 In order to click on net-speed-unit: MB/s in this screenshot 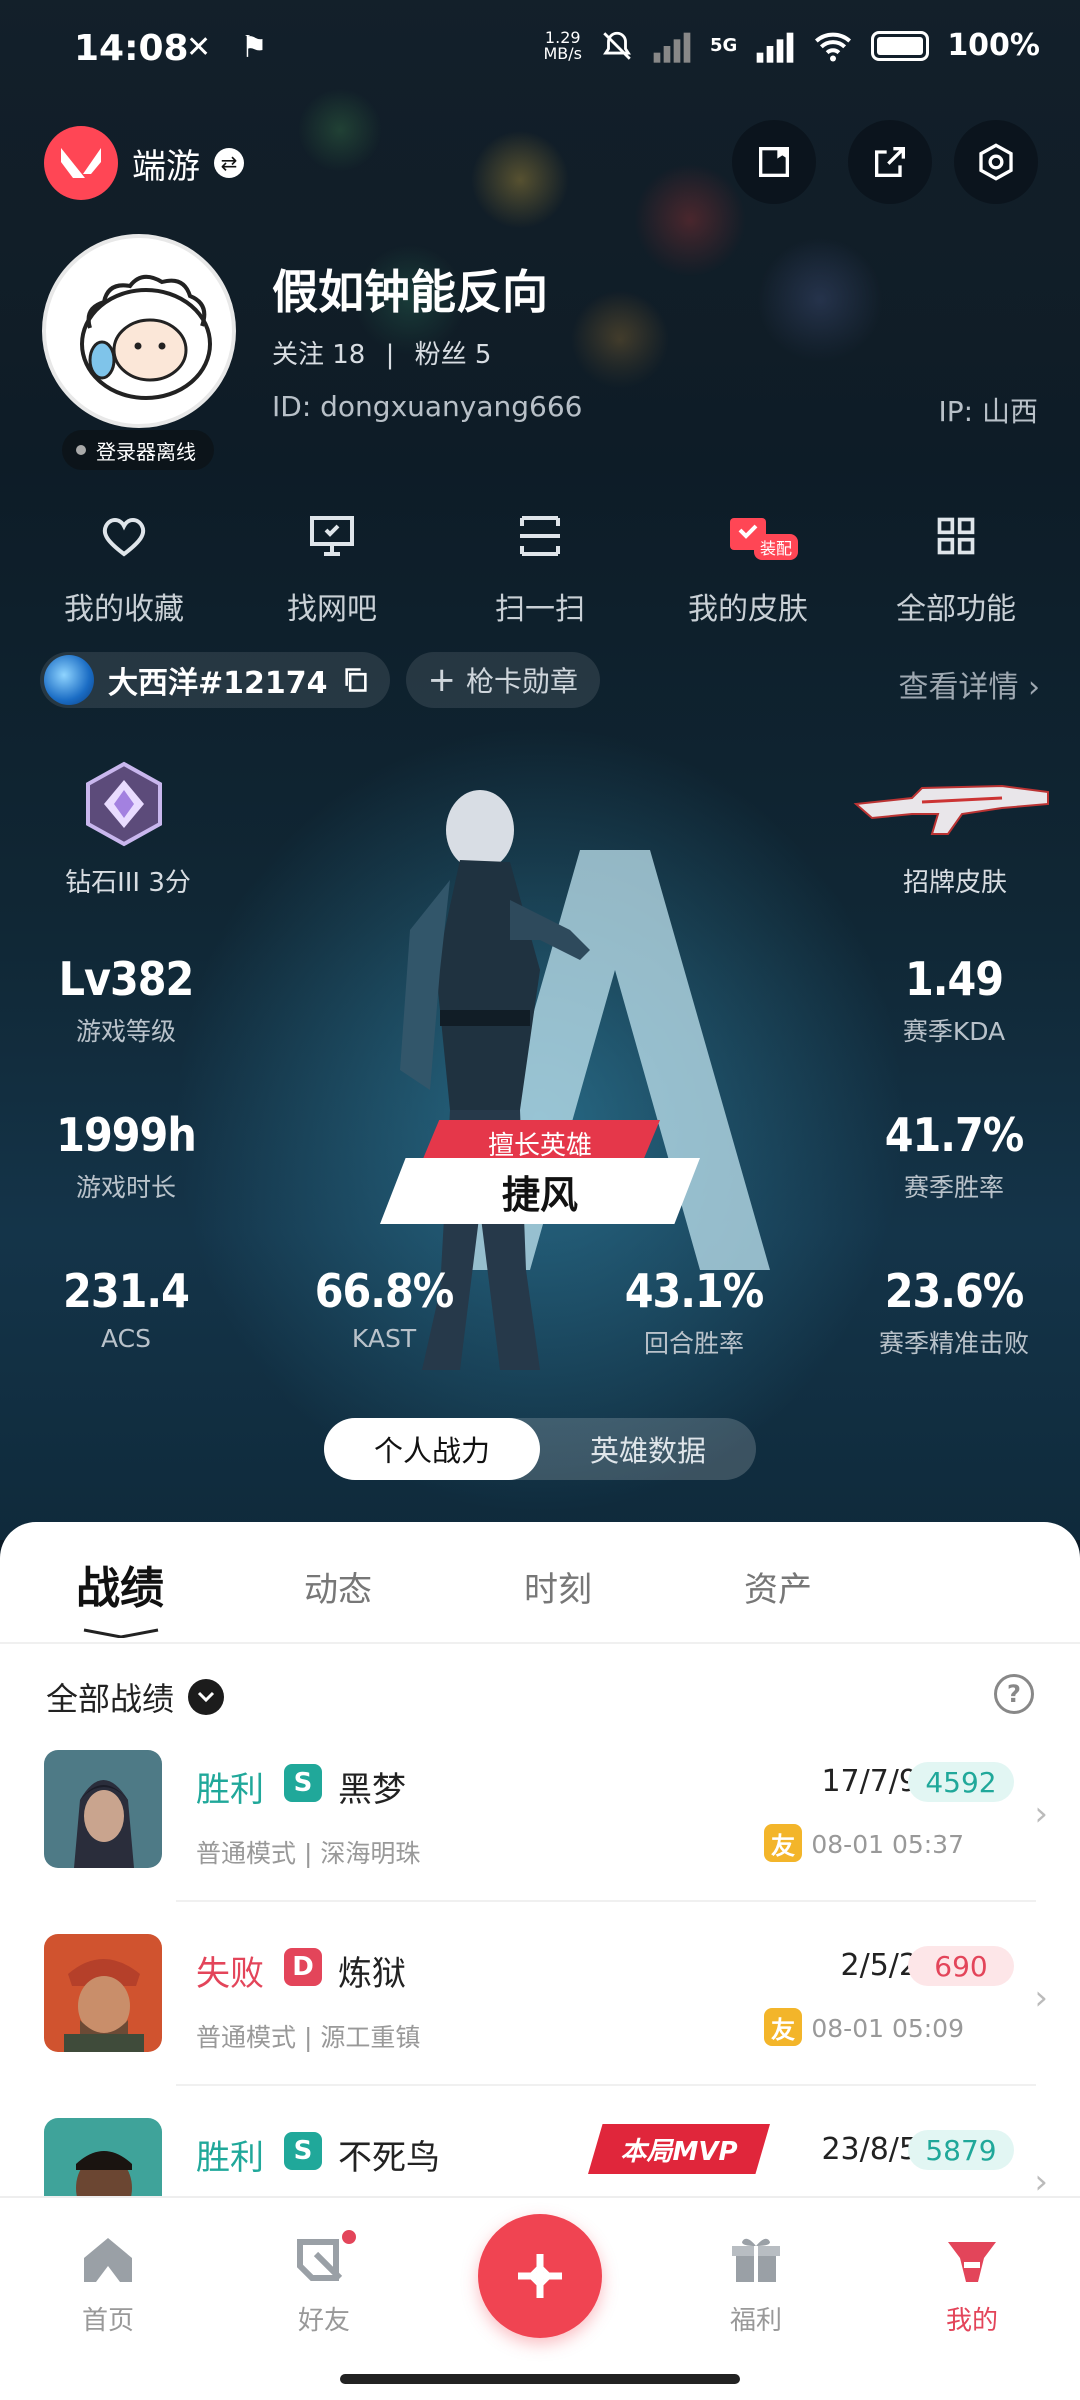, I will do `click(562, 53)`.